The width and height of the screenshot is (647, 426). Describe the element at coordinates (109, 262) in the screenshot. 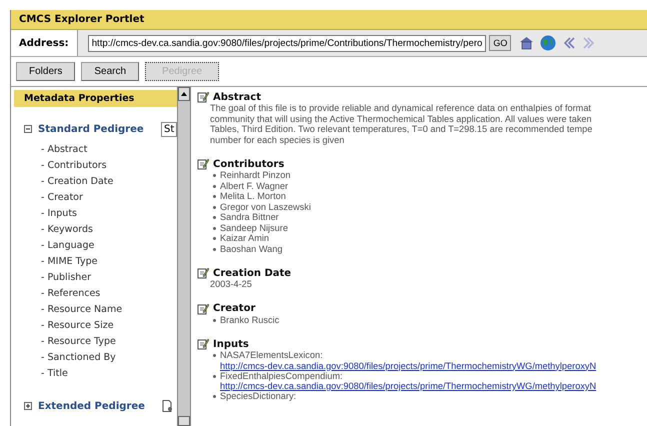

I see `tree-item: - MIME Type` at that location.